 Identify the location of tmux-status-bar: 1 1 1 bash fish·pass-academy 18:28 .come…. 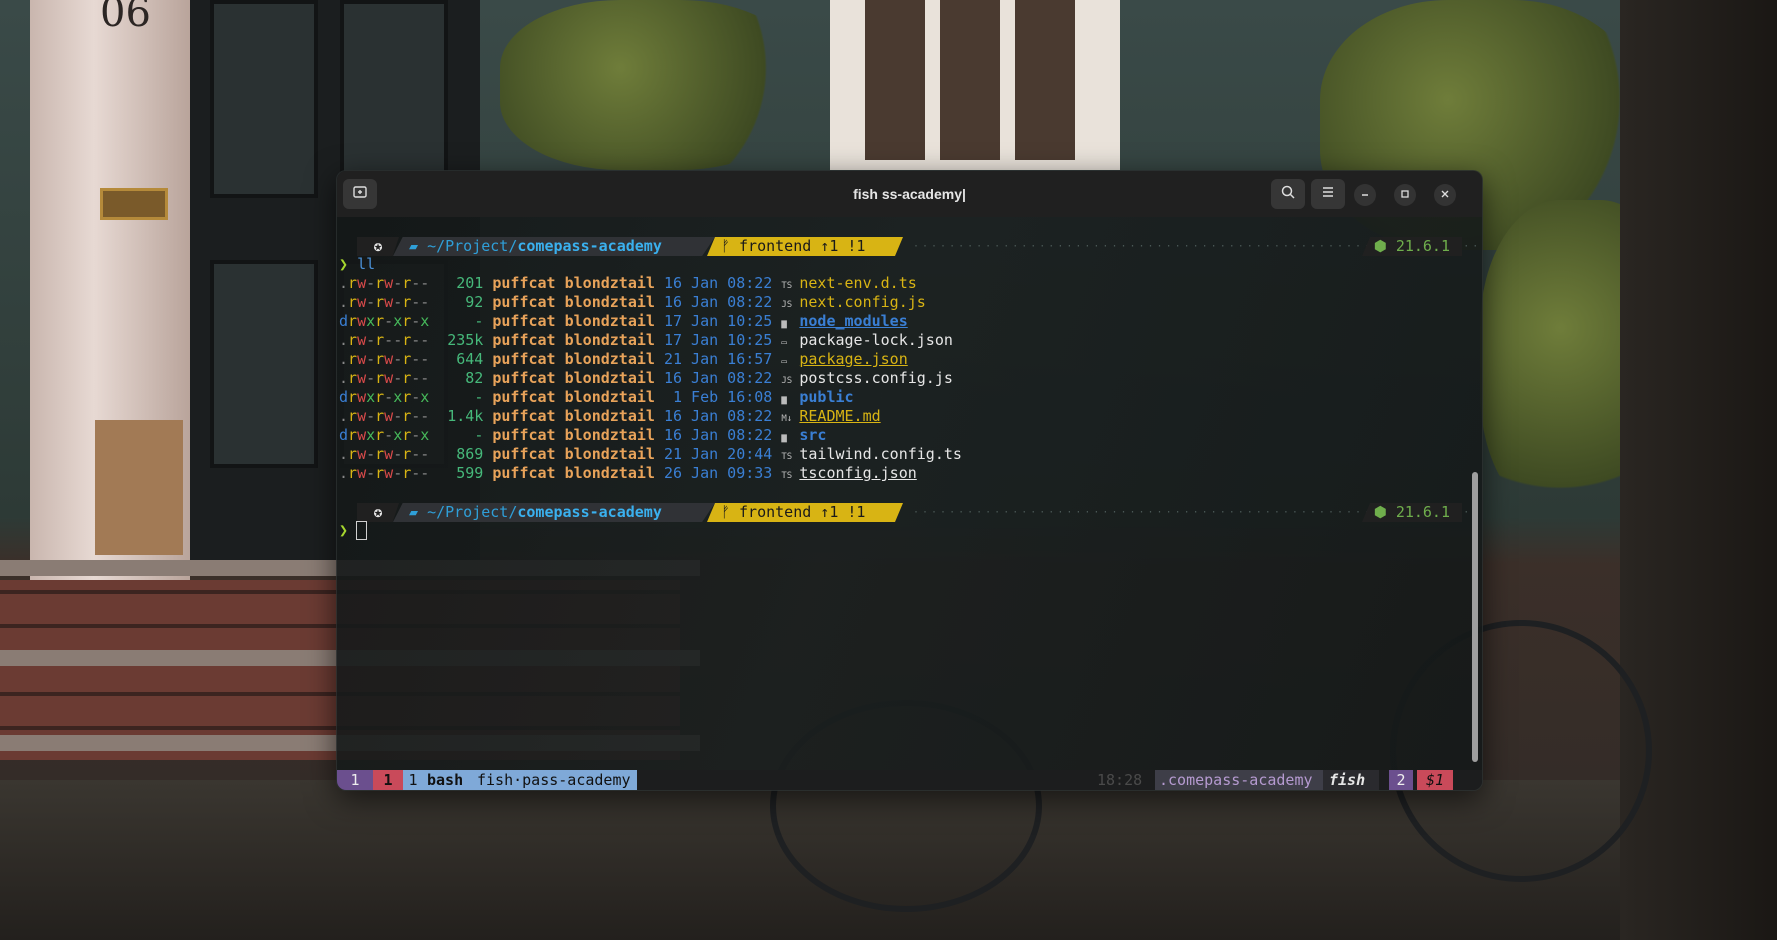
(909, 780).